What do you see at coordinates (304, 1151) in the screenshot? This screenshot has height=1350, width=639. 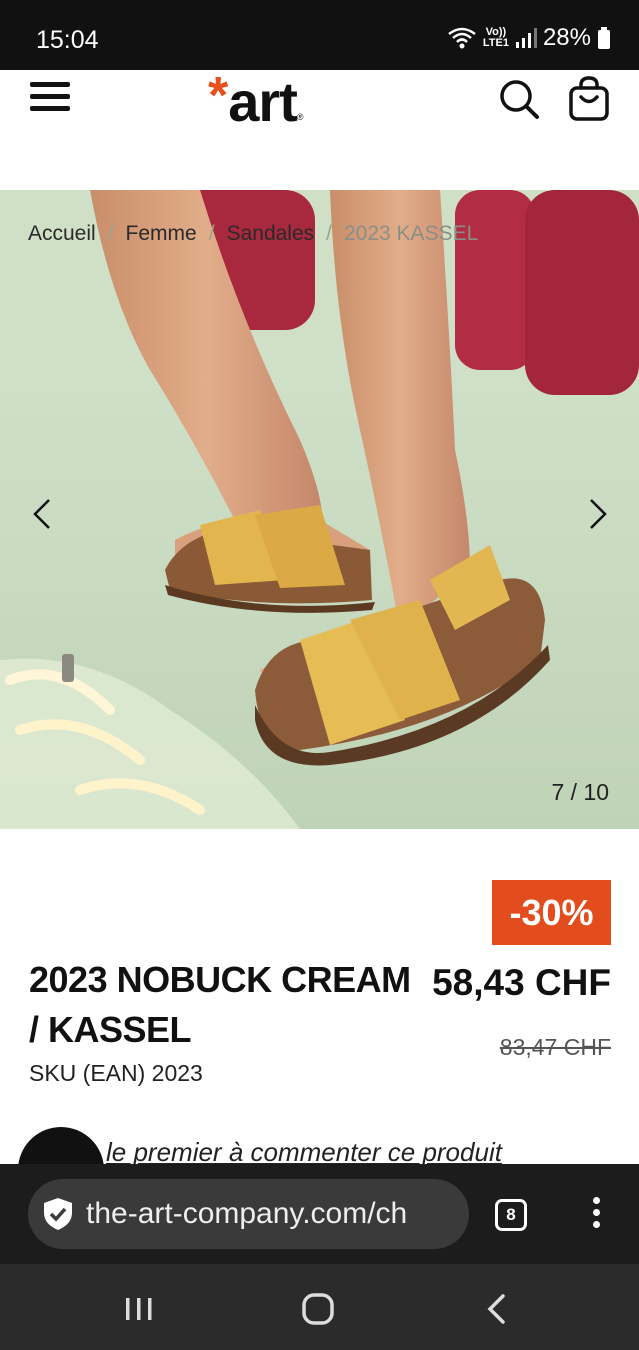 I see `review-link: le premier à commenter ce produit` at bounding box center [304, 1151].